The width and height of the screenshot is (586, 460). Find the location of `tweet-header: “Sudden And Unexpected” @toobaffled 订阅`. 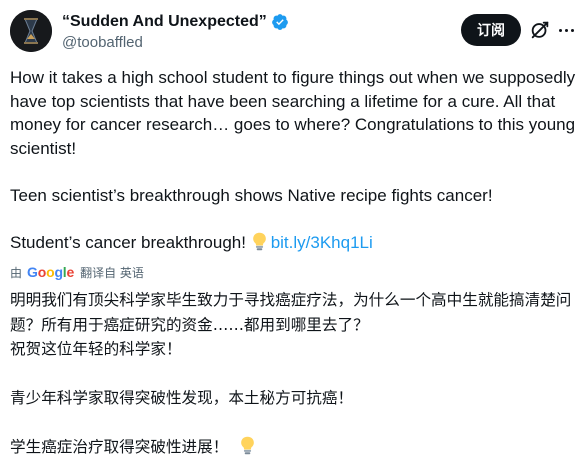

tweet-header: “Sudden And Unexpected” @toobaffled 订阅 is located at coordinates (293, 31).